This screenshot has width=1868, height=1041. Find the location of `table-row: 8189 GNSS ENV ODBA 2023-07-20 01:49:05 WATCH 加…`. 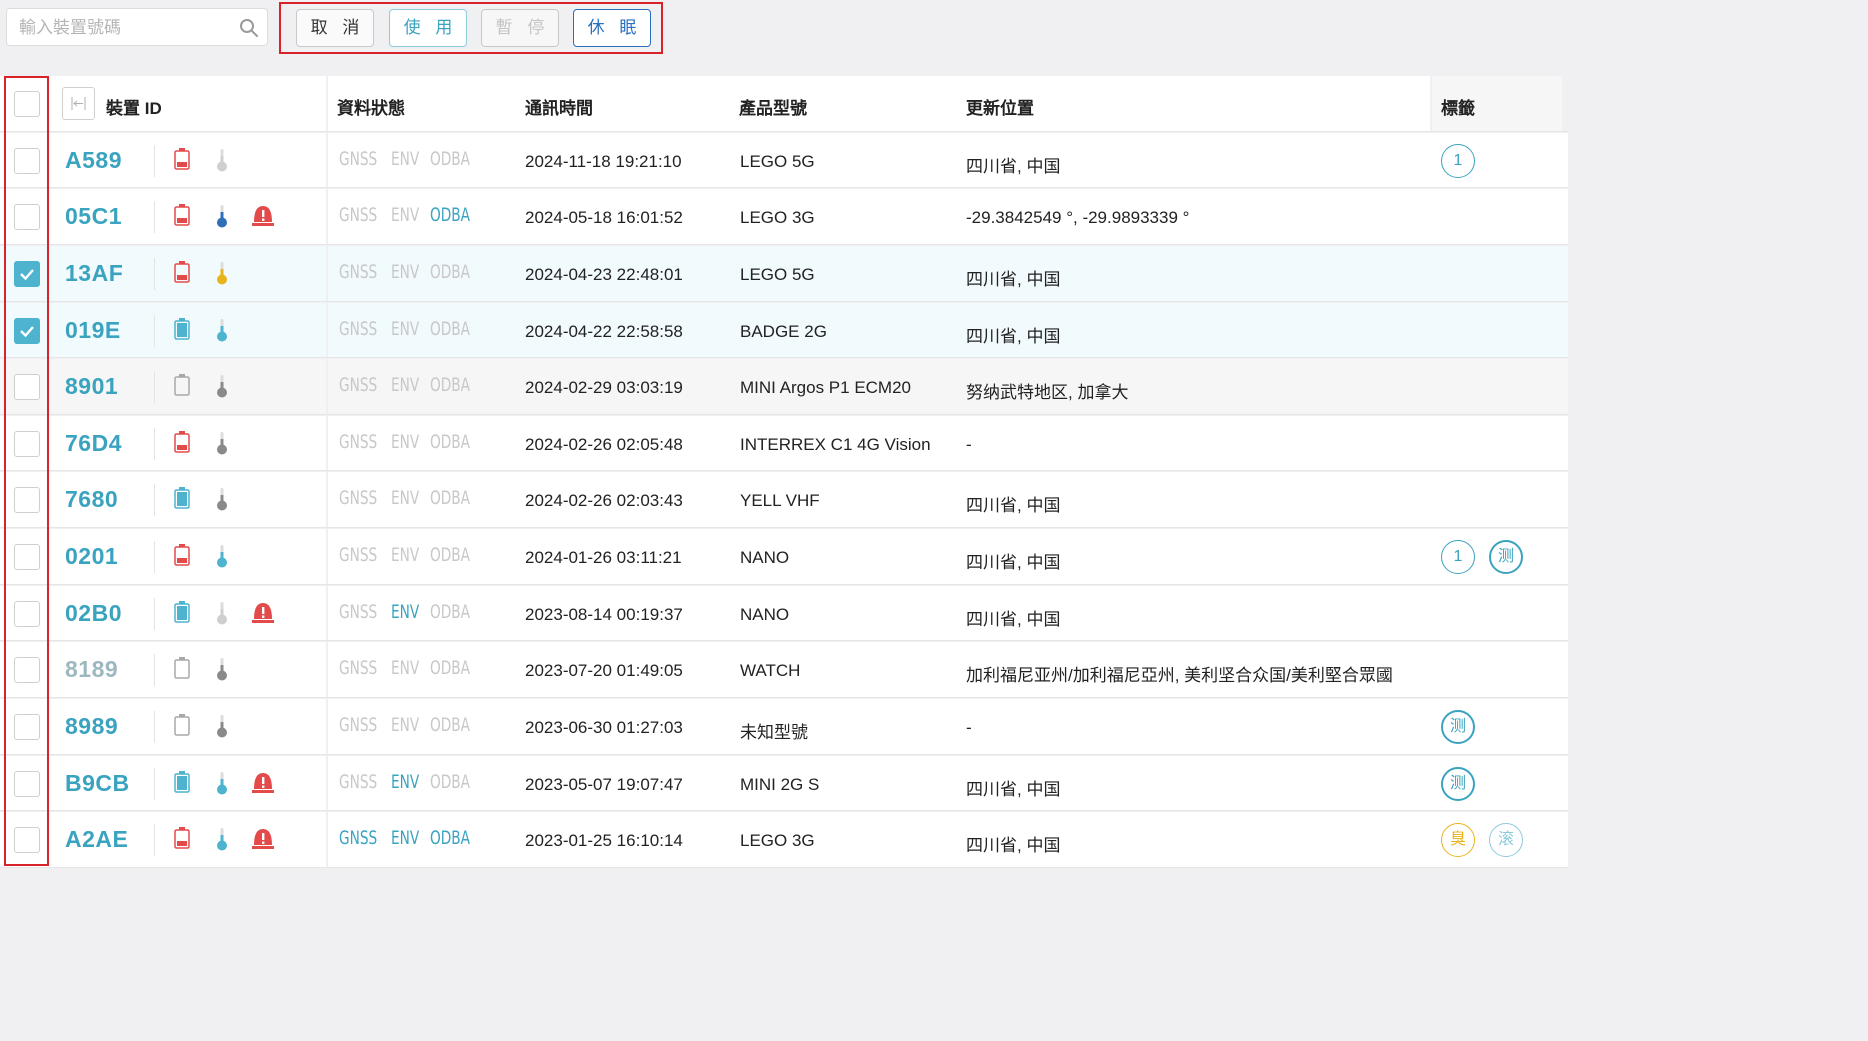

table-row: 8189 GNSS ENV ODBA 2023-07-20 01:49:05 WATCH 加… is located at coordinates (784, 670).